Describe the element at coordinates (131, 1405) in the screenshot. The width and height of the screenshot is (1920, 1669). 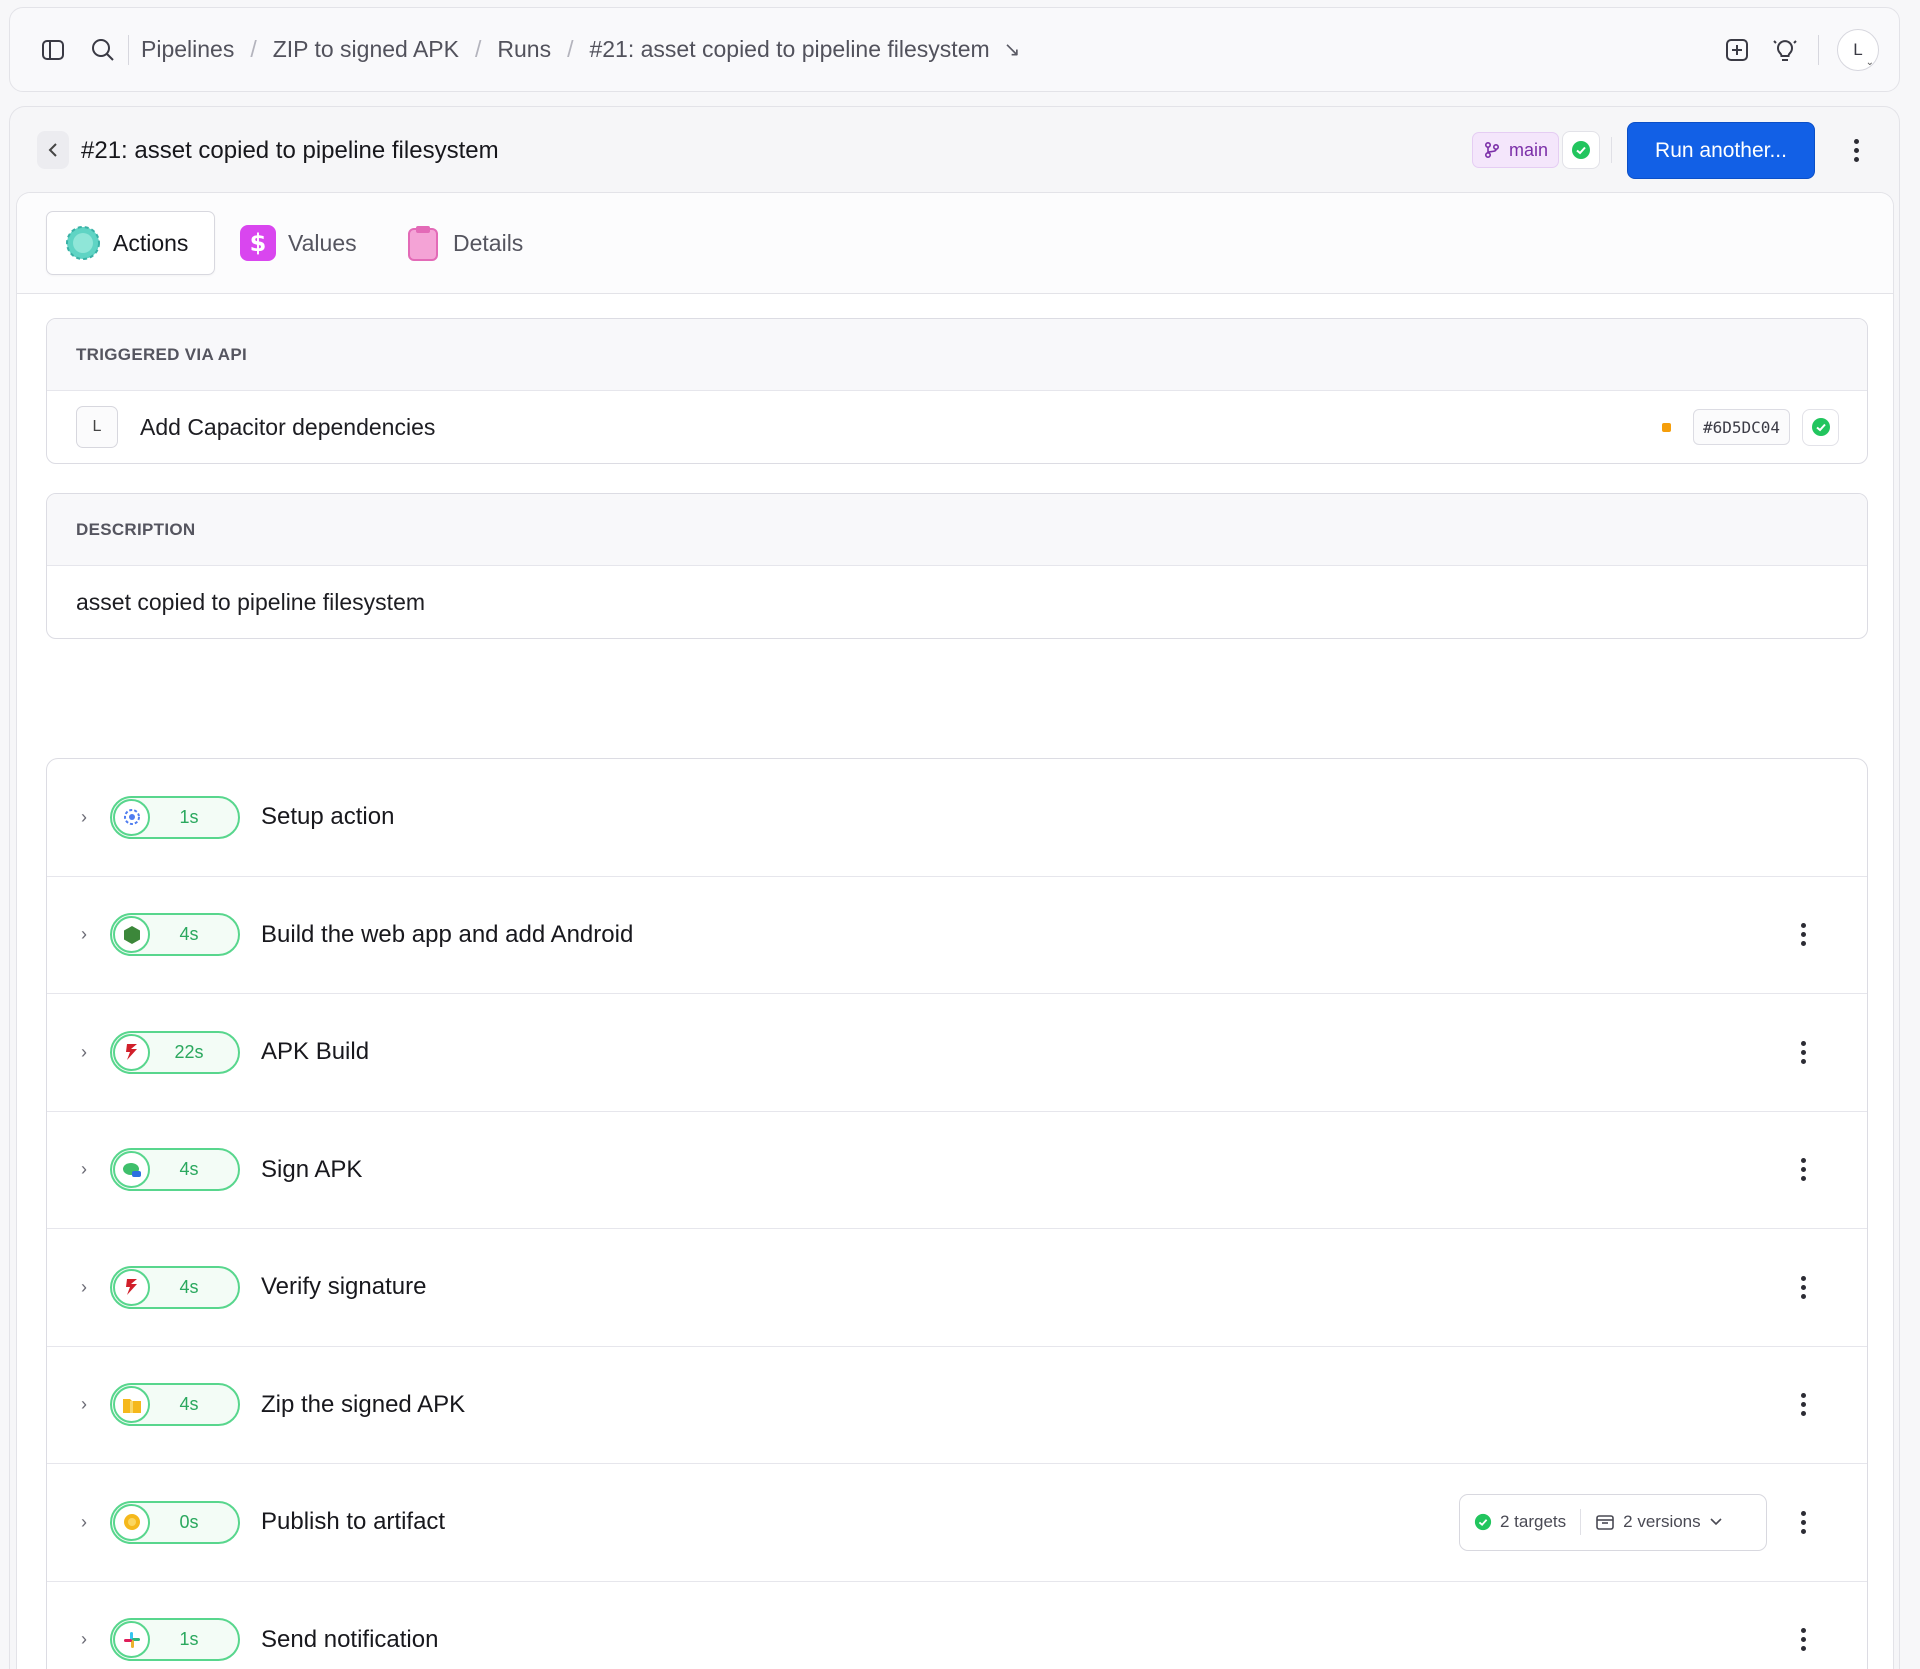
I see `folder-zip-icon` at that location.